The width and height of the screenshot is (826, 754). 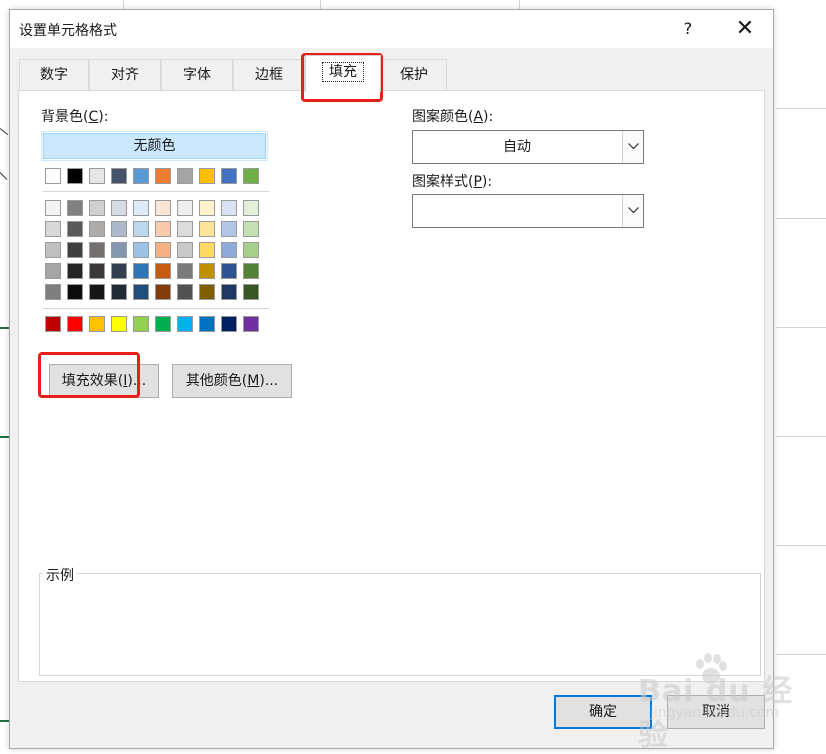 What do you see at coordinates (197, 75) in the screenshot?
I see `tab-font: 字体` at bounding box center [197, 75].